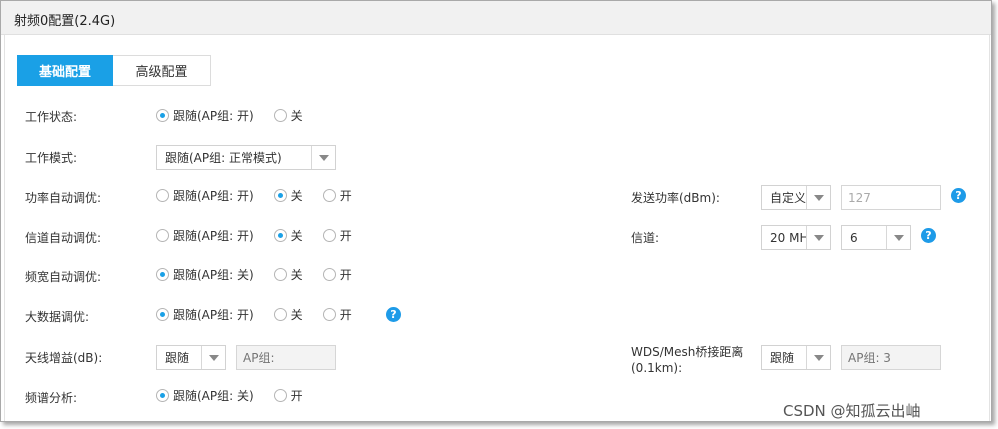 This screenshot has width=998, height=429. I want to click on tx-power-select-value: 自定义, so click(788, 198).